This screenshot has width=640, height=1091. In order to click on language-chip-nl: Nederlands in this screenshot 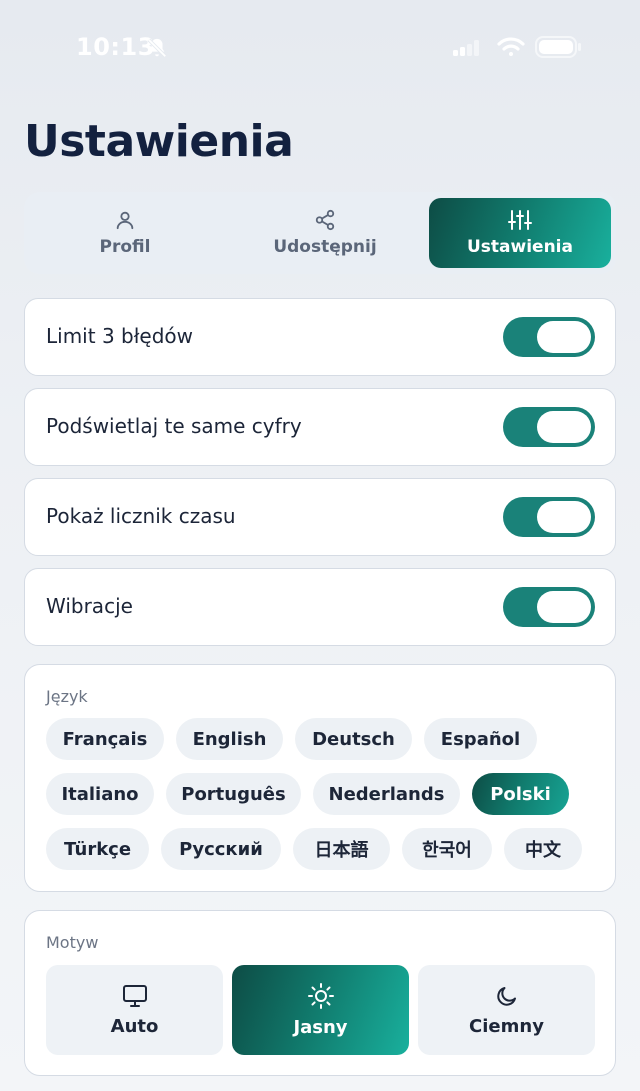, I will do `click(386, 794)`.